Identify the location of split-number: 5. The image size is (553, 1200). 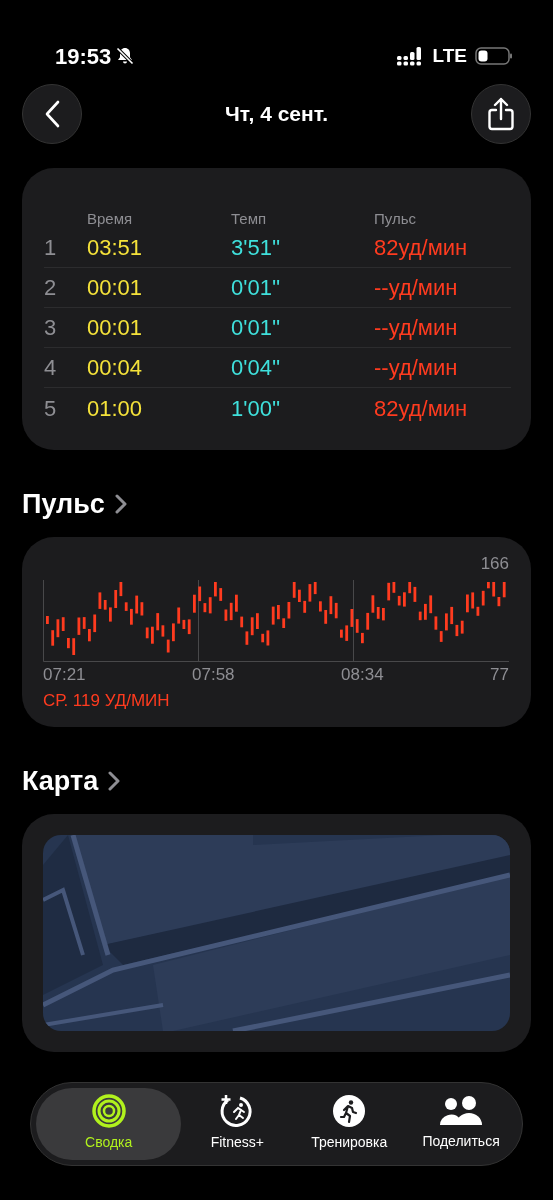
(51, 408).